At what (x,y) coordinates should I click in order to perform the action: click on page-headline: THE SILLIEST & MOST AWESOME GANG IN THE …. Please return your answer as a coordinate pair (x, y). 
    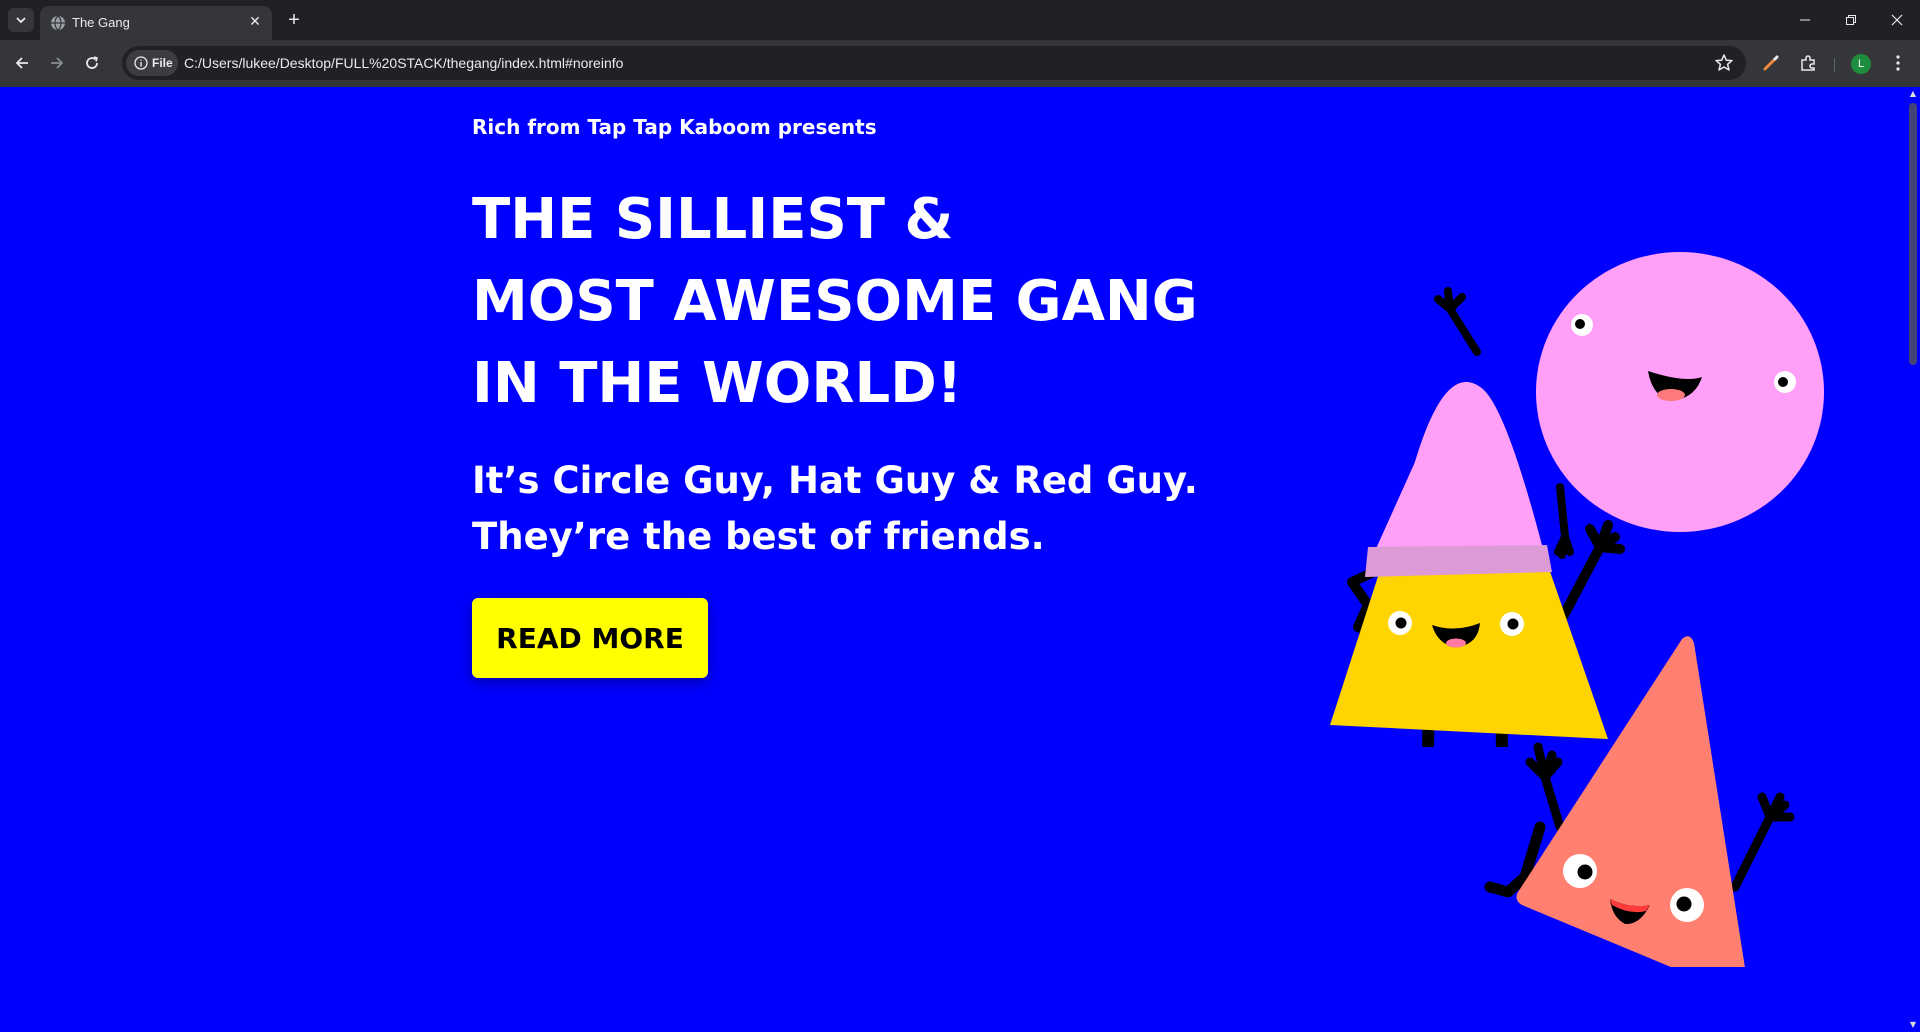
    Looking at the image, I should click on (852, 302).